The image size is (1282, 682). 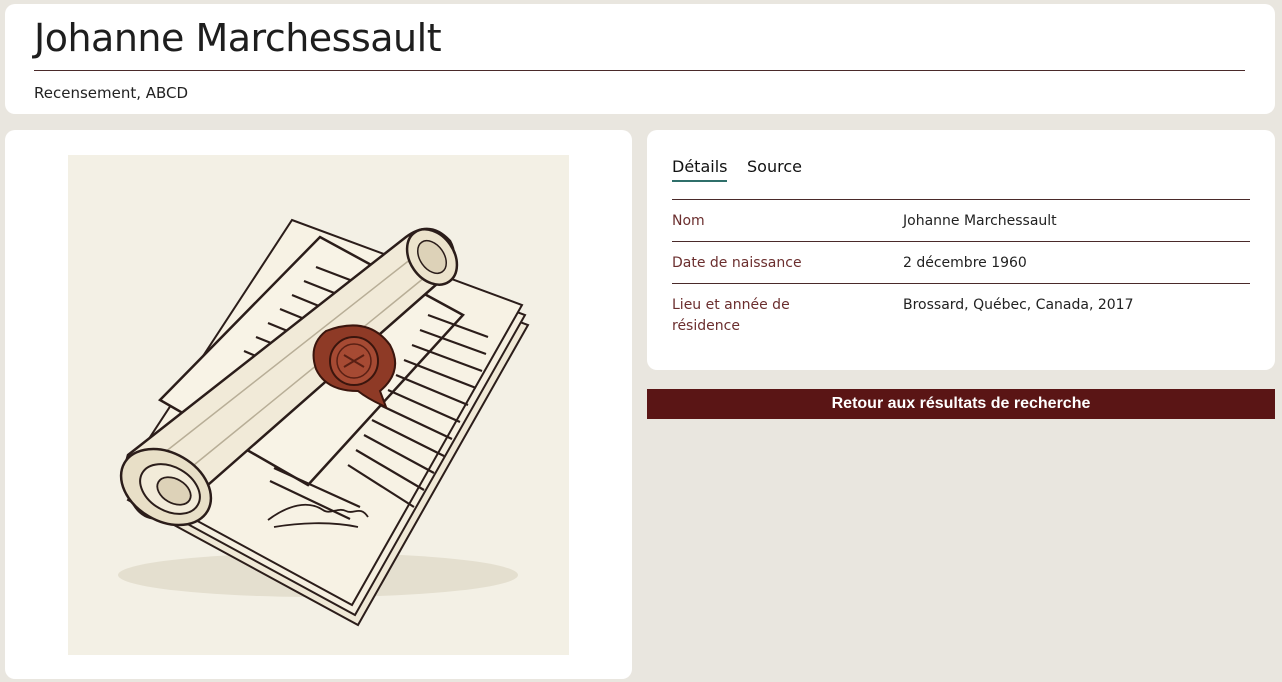 What do you see at coordinates (731, 315) in the screenshot?
I see `detail-label: Lieu et année de résidence` at bounding box center [731, 315].